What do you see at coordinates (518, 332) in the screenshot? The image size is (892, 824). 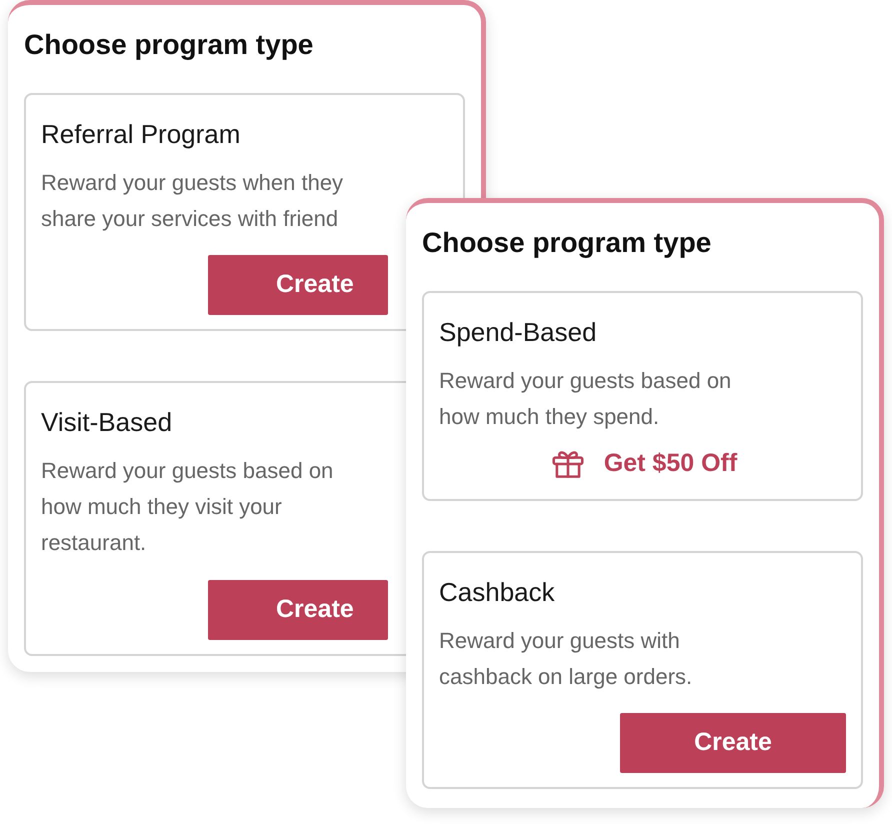 I see `card-title: Spend-Based` at bounding box center [518, 332].